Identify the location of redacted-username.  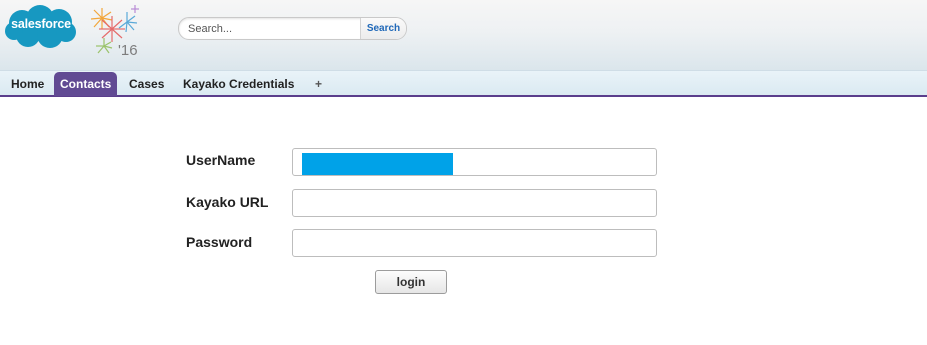
(377, 164).